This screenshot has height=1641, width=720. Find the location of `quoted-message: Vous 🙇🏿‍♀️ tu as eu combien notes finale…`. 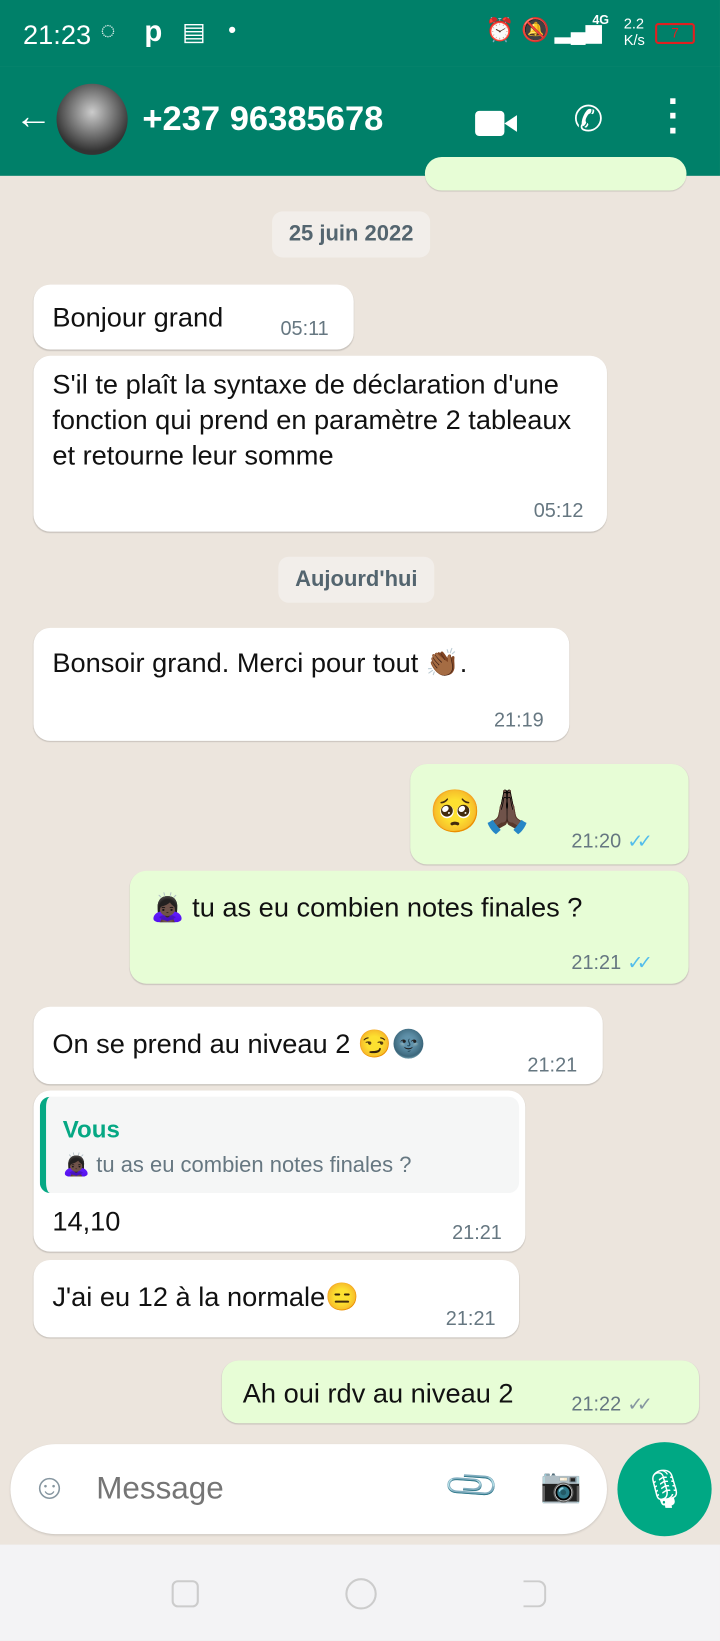

quoted-message: Vous 🙇🏿‍♀️ tu as eu combien notes finale… is located at coordinates (279, 1145).